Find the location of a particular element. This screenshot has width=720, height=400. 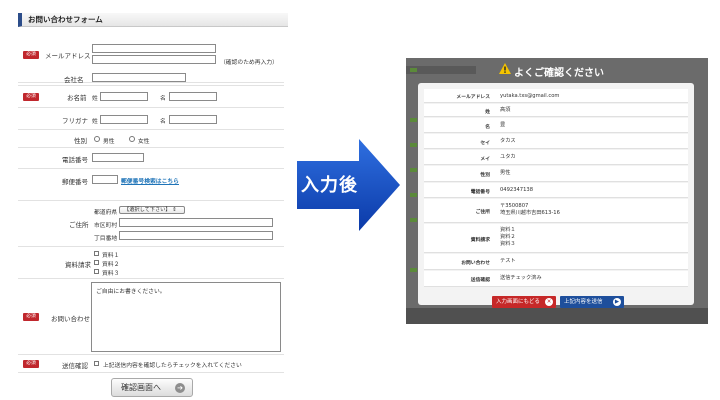

kana-last-field is located at coordinates (124, 119).